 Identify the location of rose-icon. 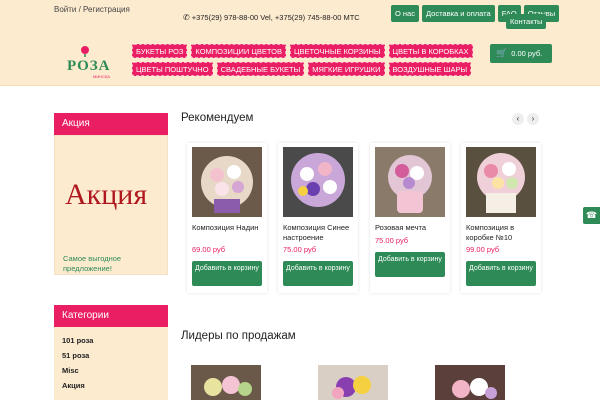
(85, 51).